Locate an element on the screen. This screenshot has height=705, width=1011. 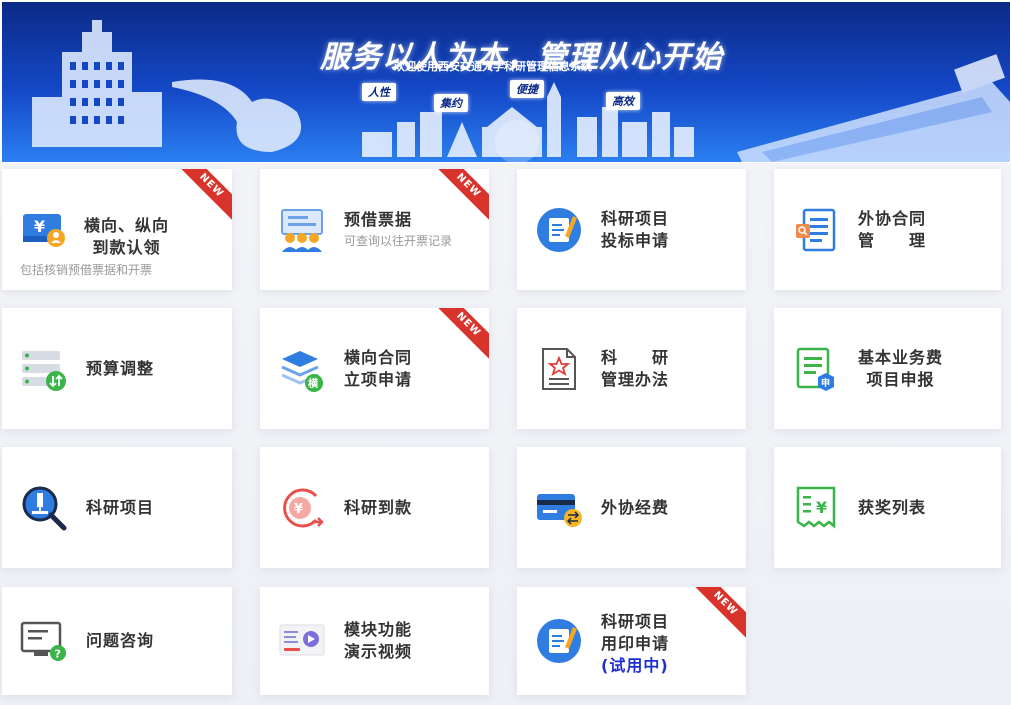
card-bid-application: 科研项目 投标申请 is located at coordinates (631, 229).